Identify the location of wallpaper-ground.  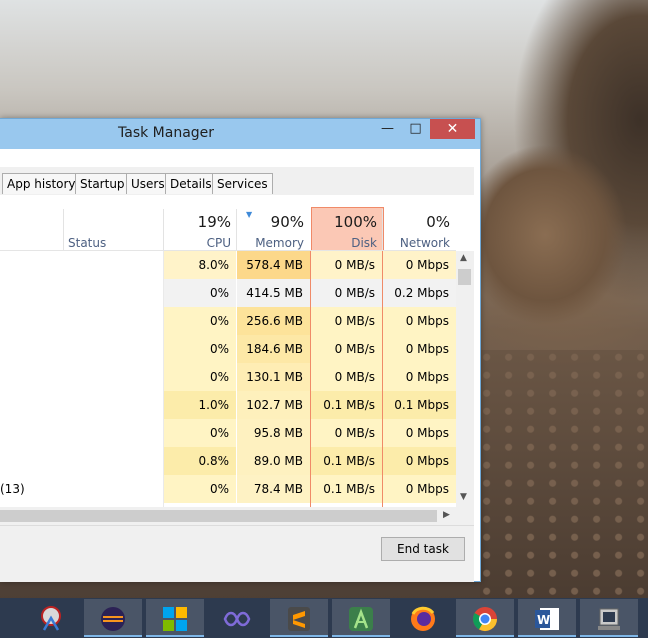
(564, 475).